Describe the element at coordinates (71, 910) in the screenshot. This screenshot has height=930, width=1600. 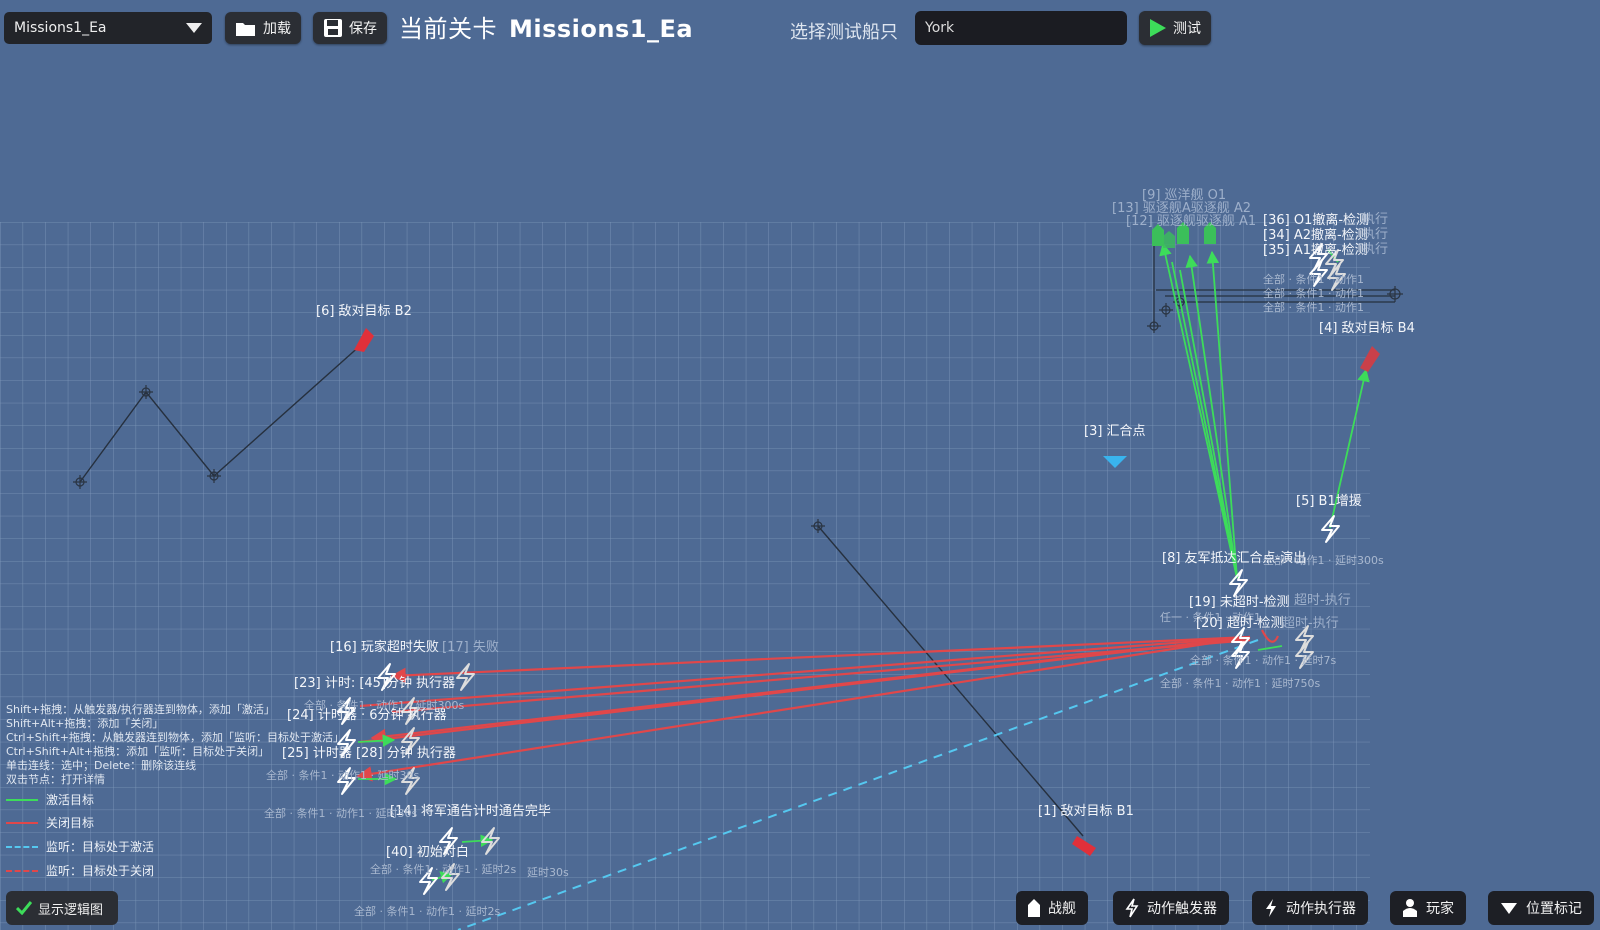
I see `show-logic-label: 显示逻辑图` at that location.